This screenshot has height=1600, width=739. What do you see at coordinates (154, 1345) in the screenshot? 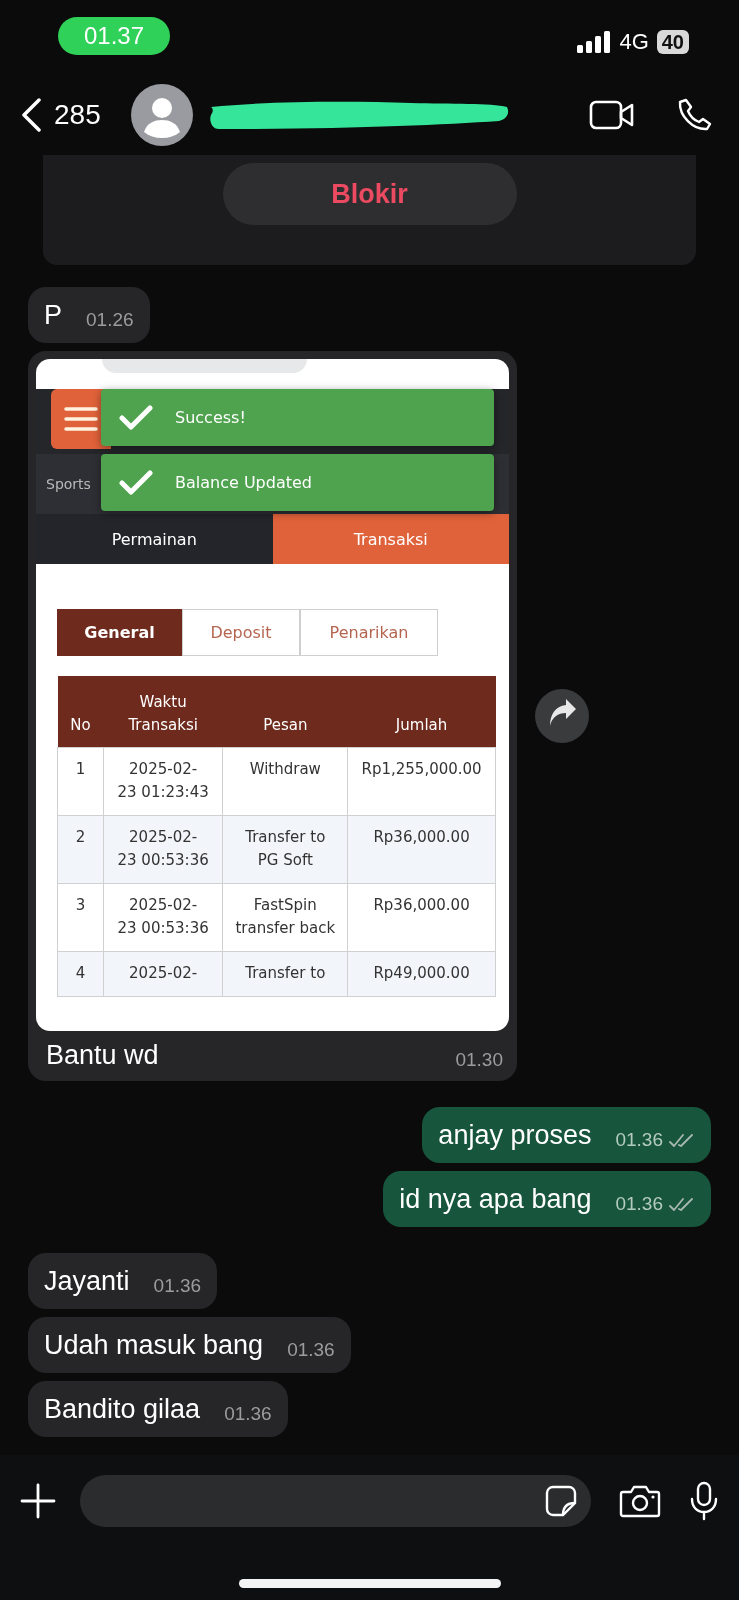
I see `message-text: Udah masuk bang` at bounding box center [154, 1345].